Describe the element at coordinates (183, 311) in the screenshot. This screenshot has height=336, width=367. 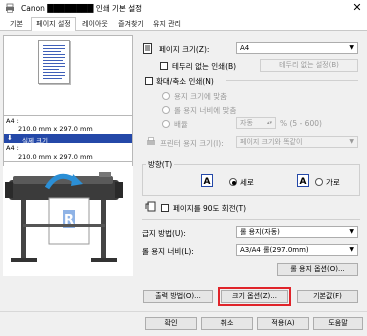
I see `footer-separator` at that location.